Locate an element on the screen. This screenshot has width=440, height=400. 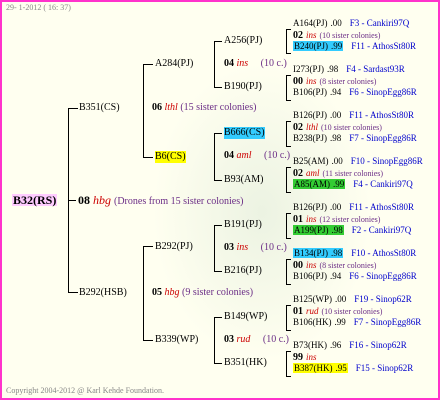
gen1-queen: B351(CS) is located at coordinates (99, 108).